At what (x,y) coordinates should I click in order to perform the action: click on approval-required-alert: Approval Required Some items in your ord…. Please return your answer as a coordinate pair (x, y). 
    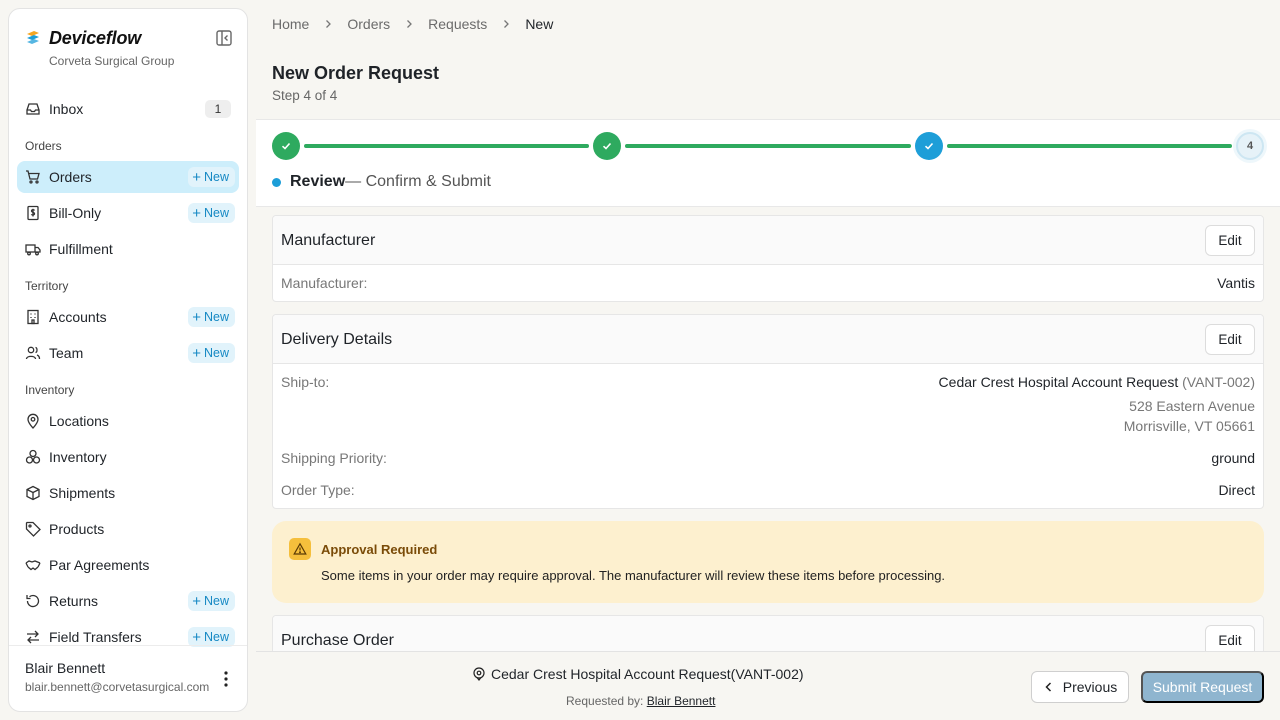
    Looking at the image, I should click on (768, 562).